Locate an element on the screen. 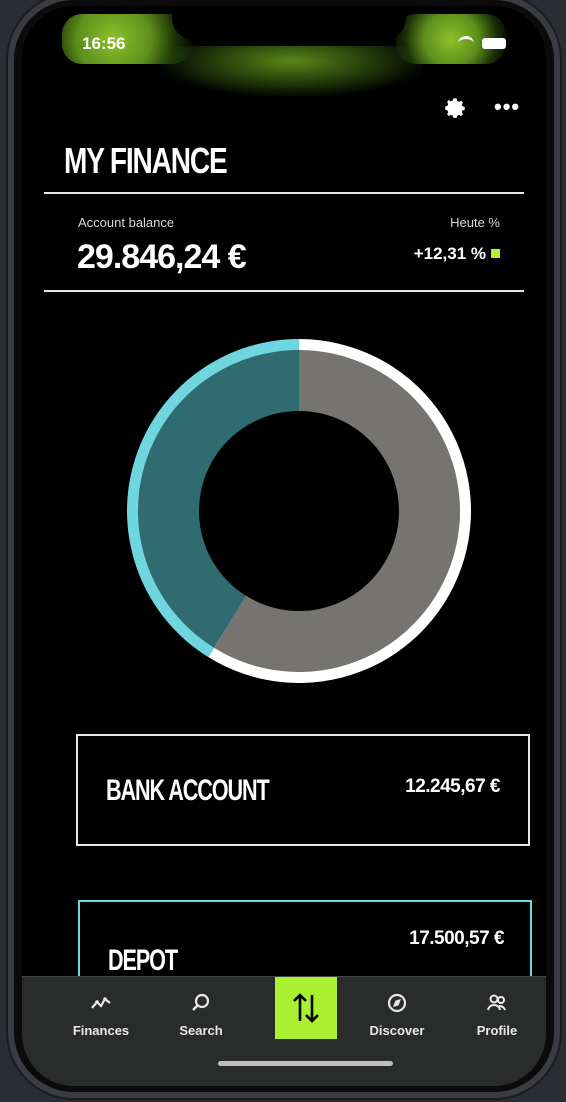 The height and width of the screenshot is (1102, 566). battery-icon is located at coordinates (494, 43).